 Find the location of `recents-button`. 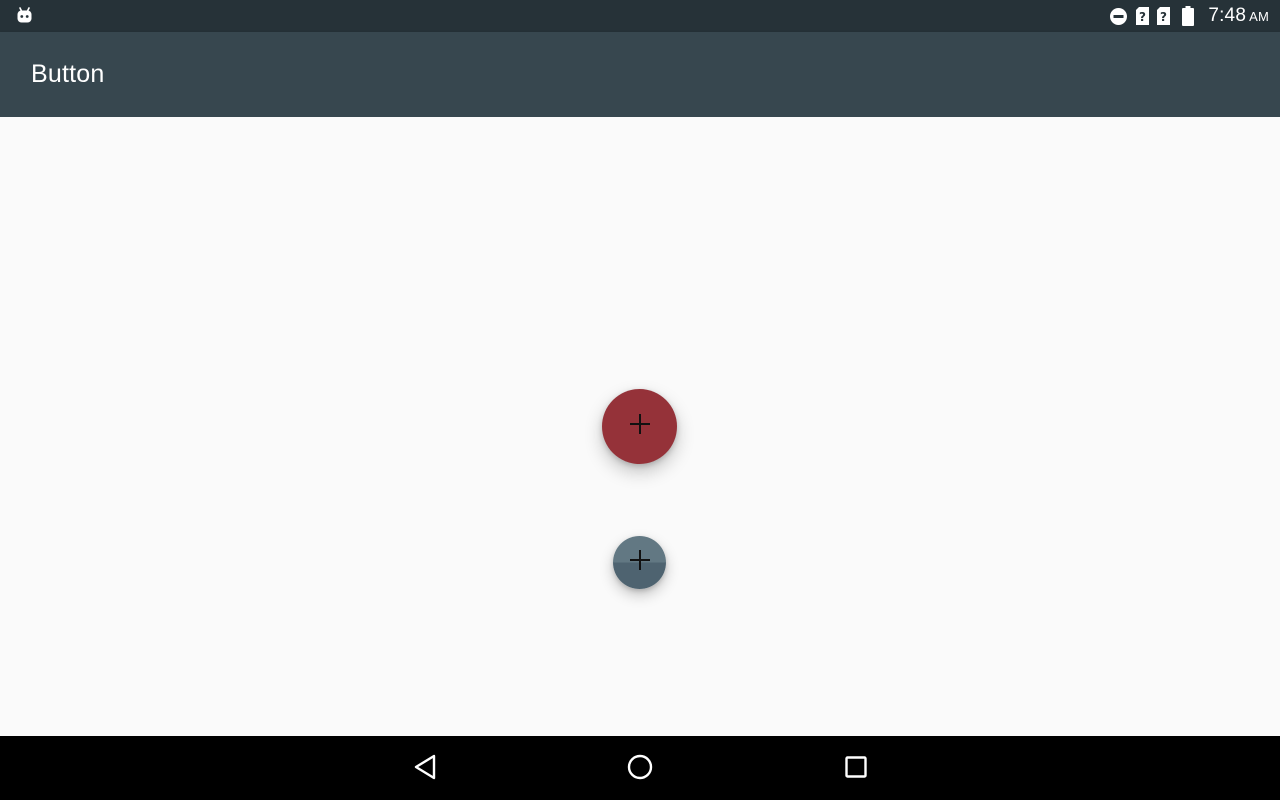

recents-button is located at coordinates (856, 769).